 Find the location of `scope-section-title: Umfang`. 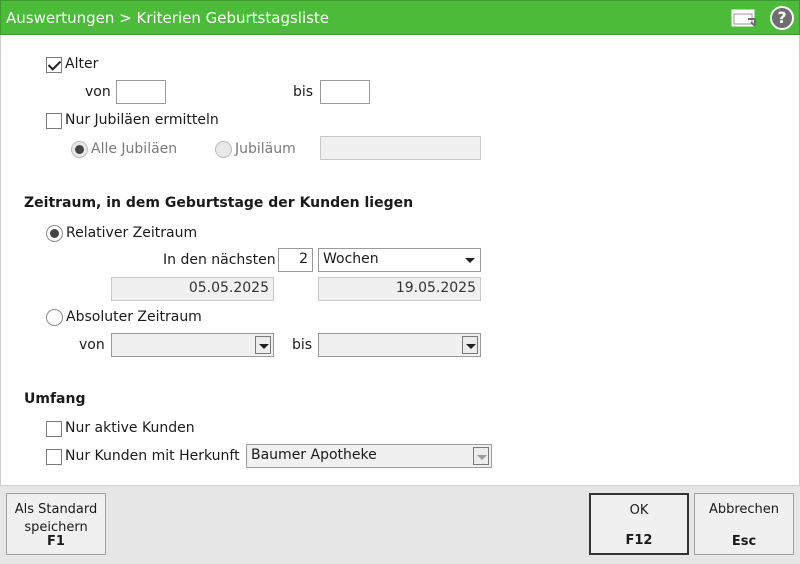

scope-section-title: Umfang is located at coordinates (55, 399).